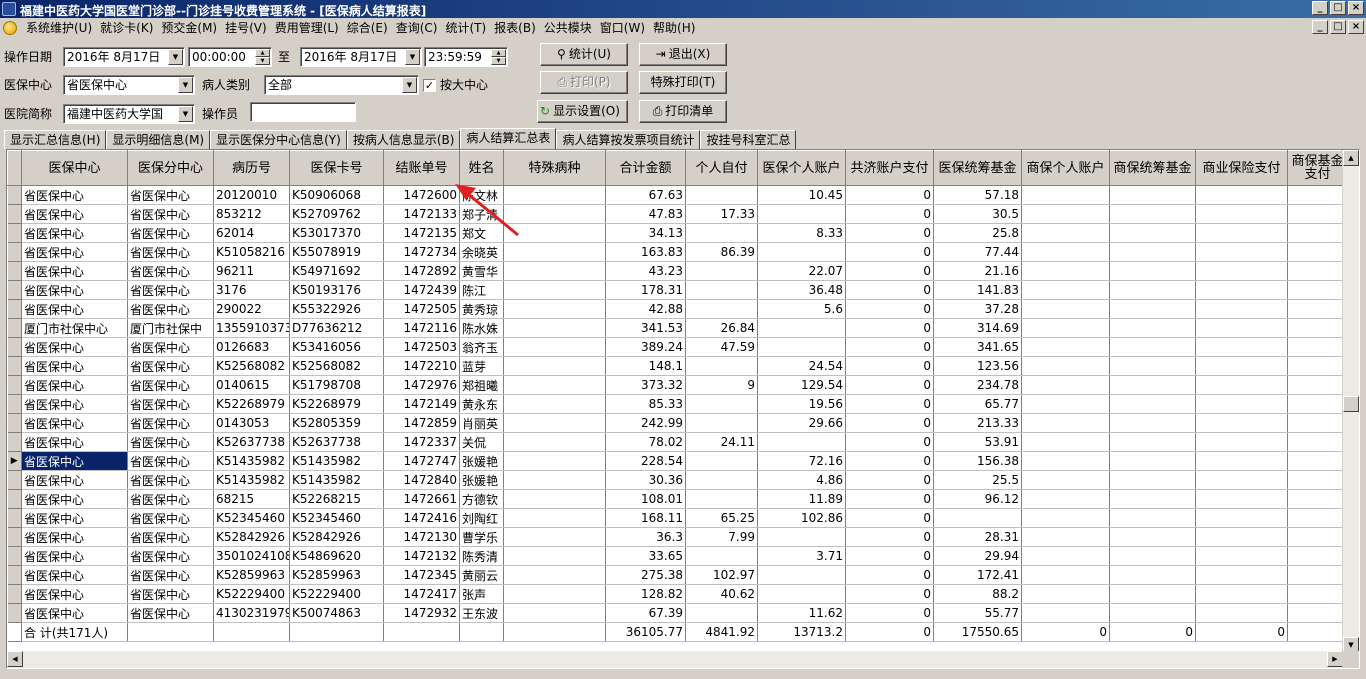 This screenshot has height=679, width=1366. What do you see at coordinates (251, 214) in the screenshot?
I see `grid-cell: 853212` at bounding box center [251, 214].